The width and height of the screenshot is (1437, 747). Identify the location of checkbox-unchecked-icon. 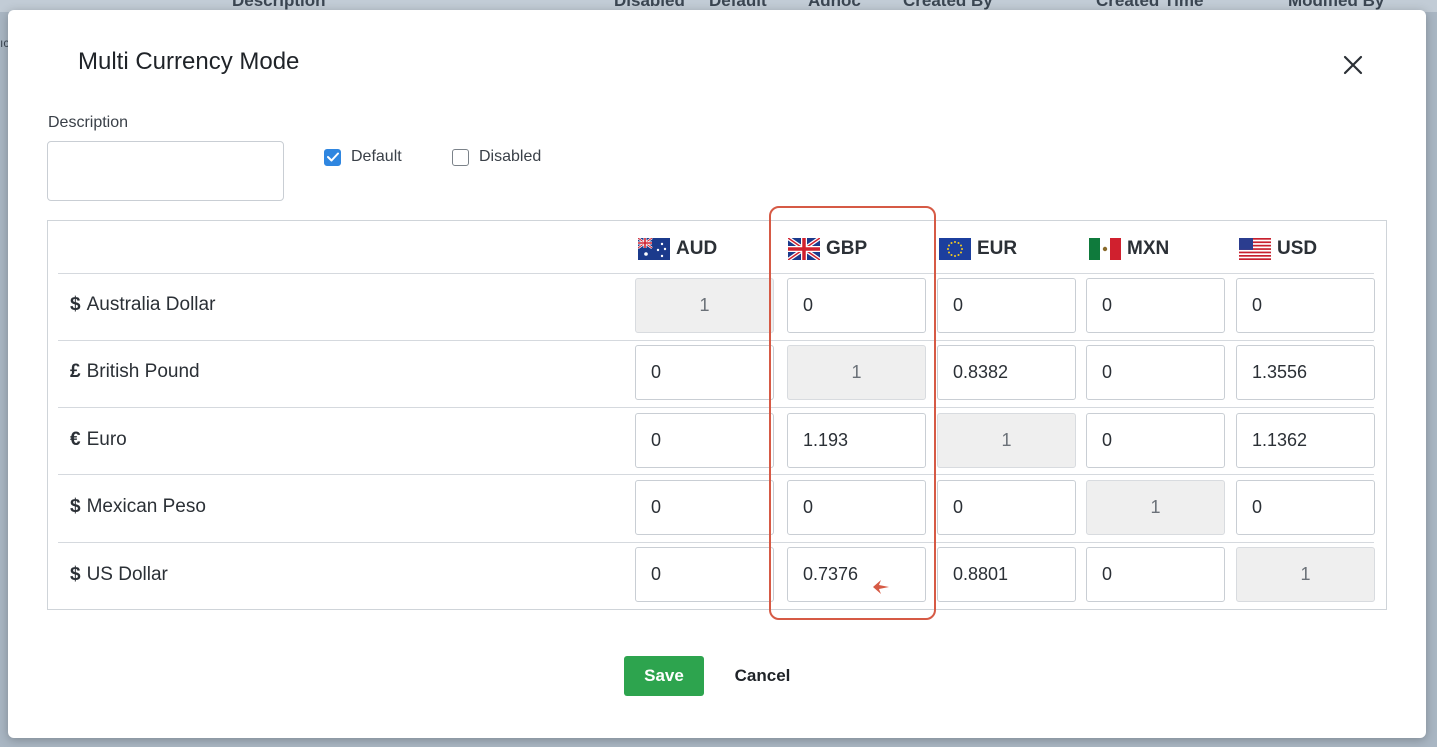
(460, 157).